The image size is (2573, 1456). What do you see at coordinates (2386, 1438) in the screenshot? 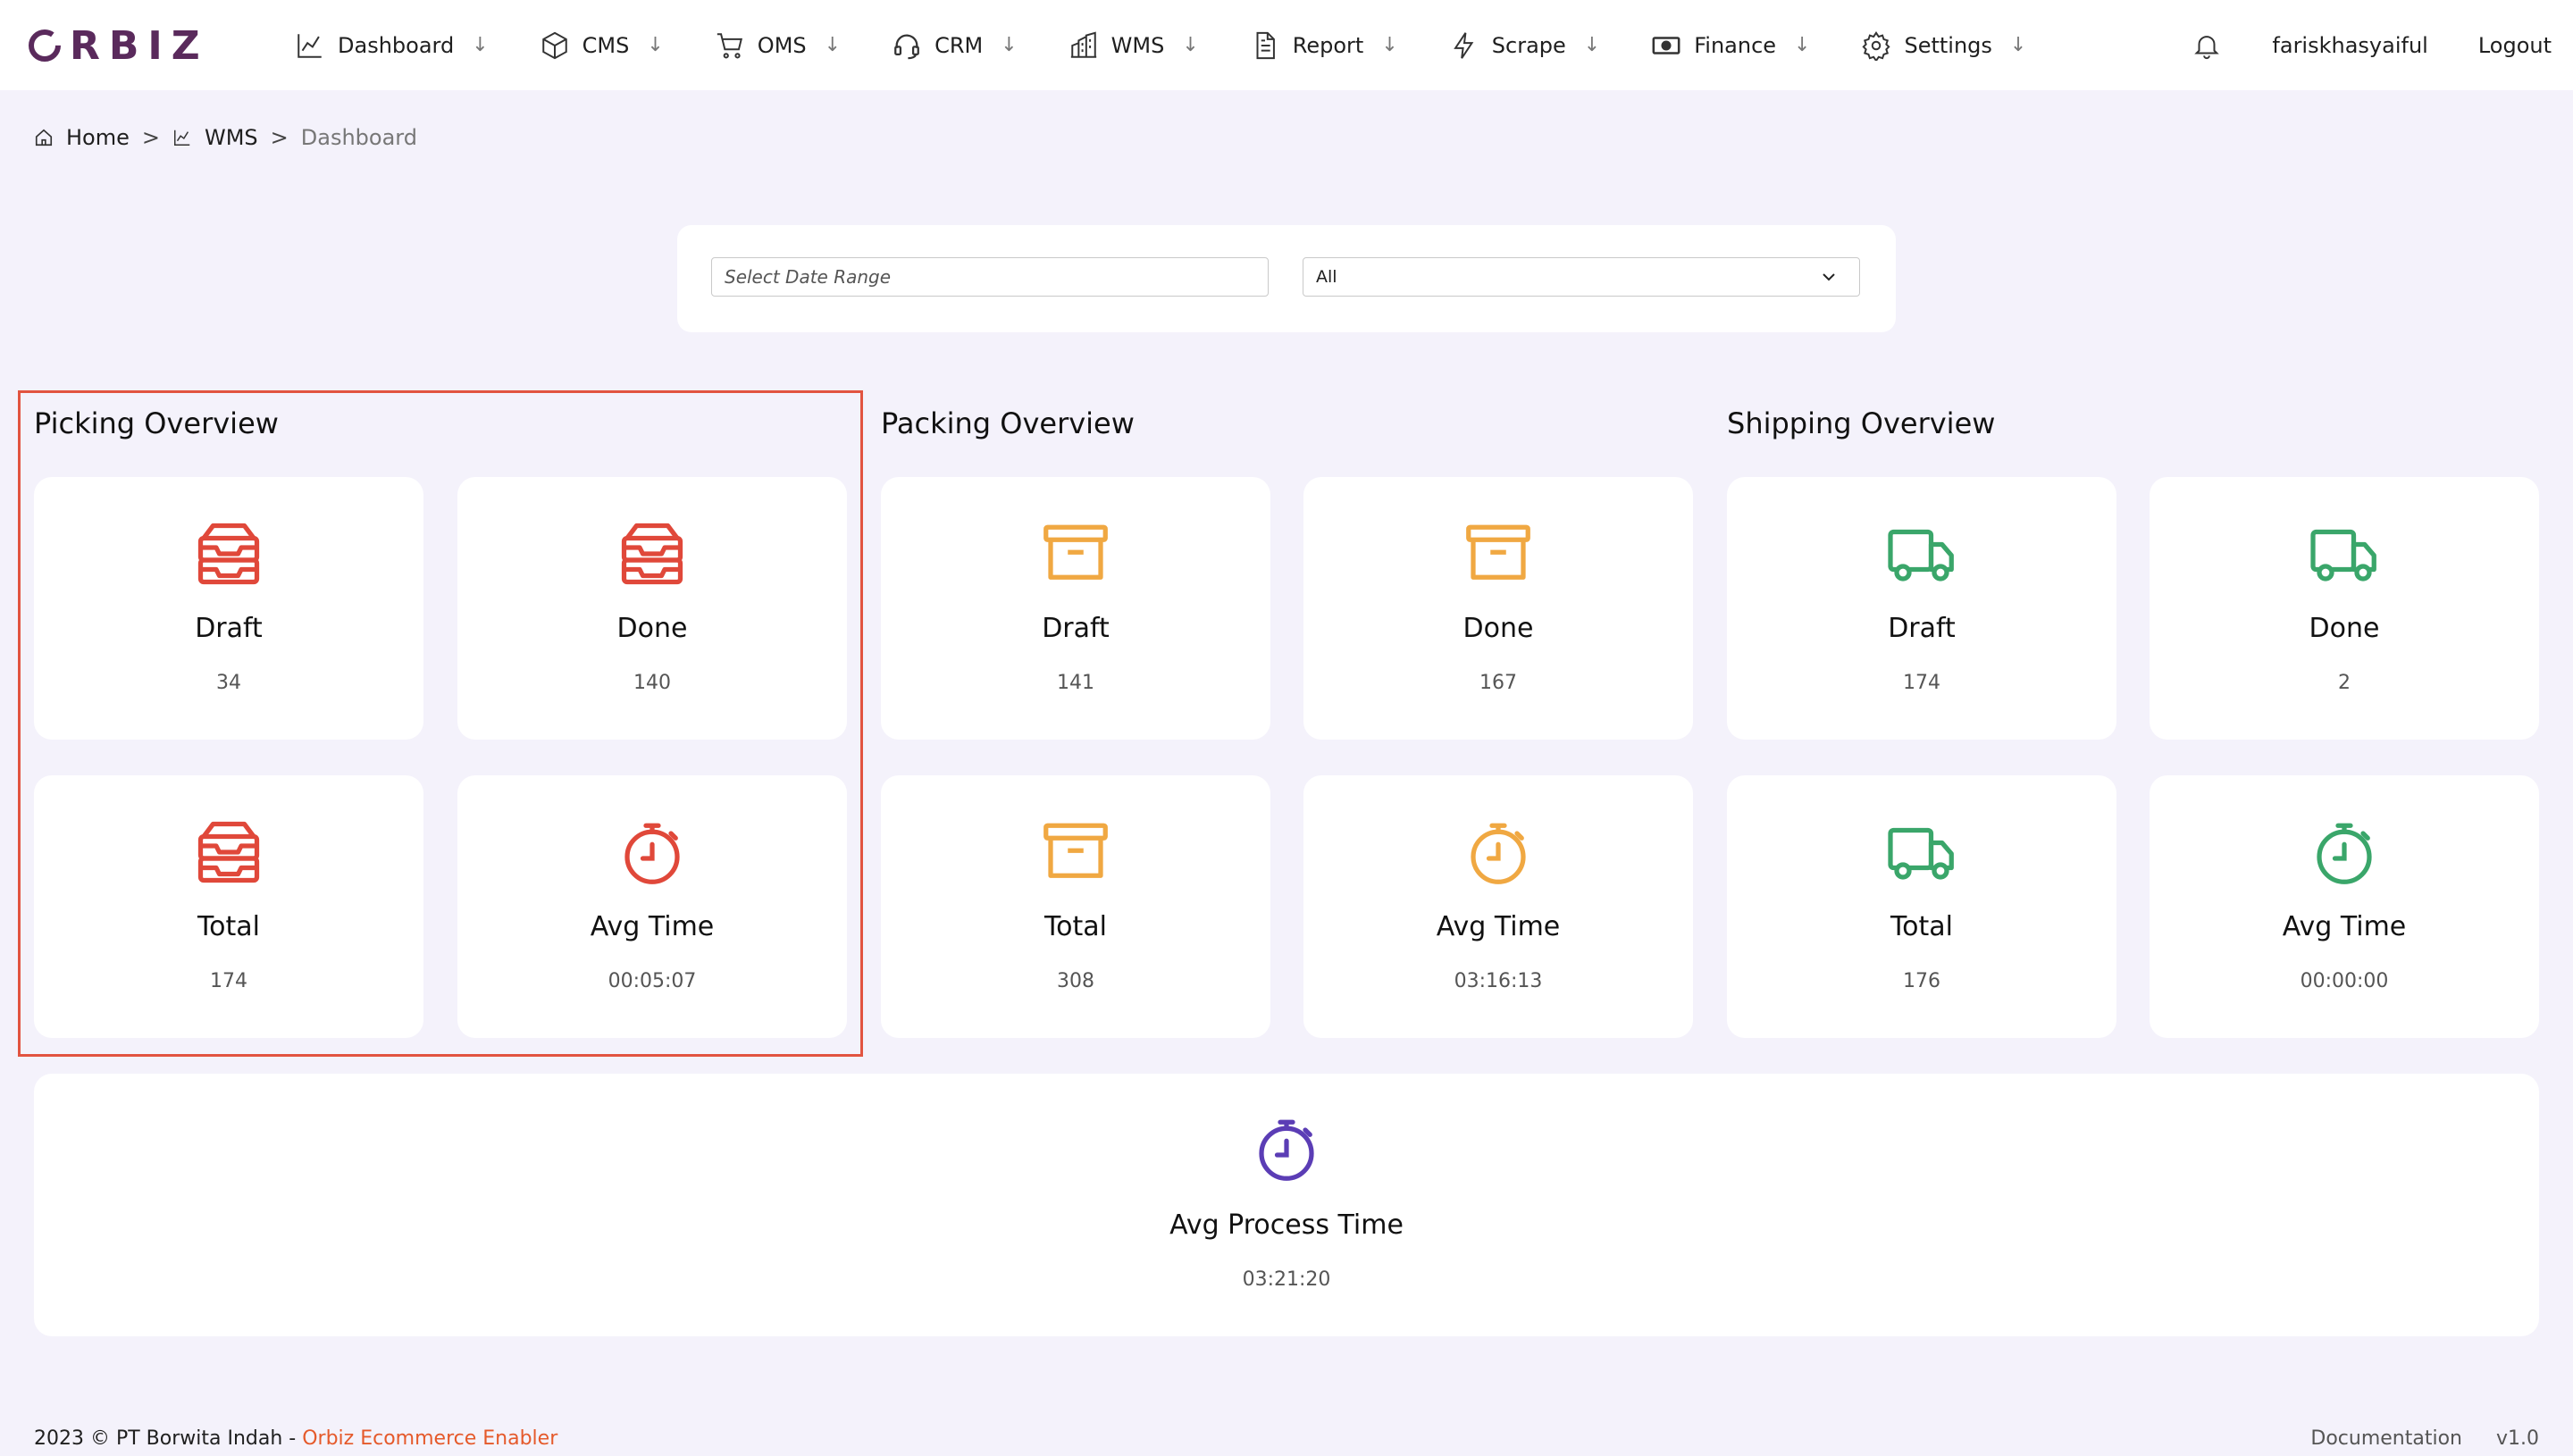
I see `documentation-link: Documentation` at bounding box center [2386, 1438].